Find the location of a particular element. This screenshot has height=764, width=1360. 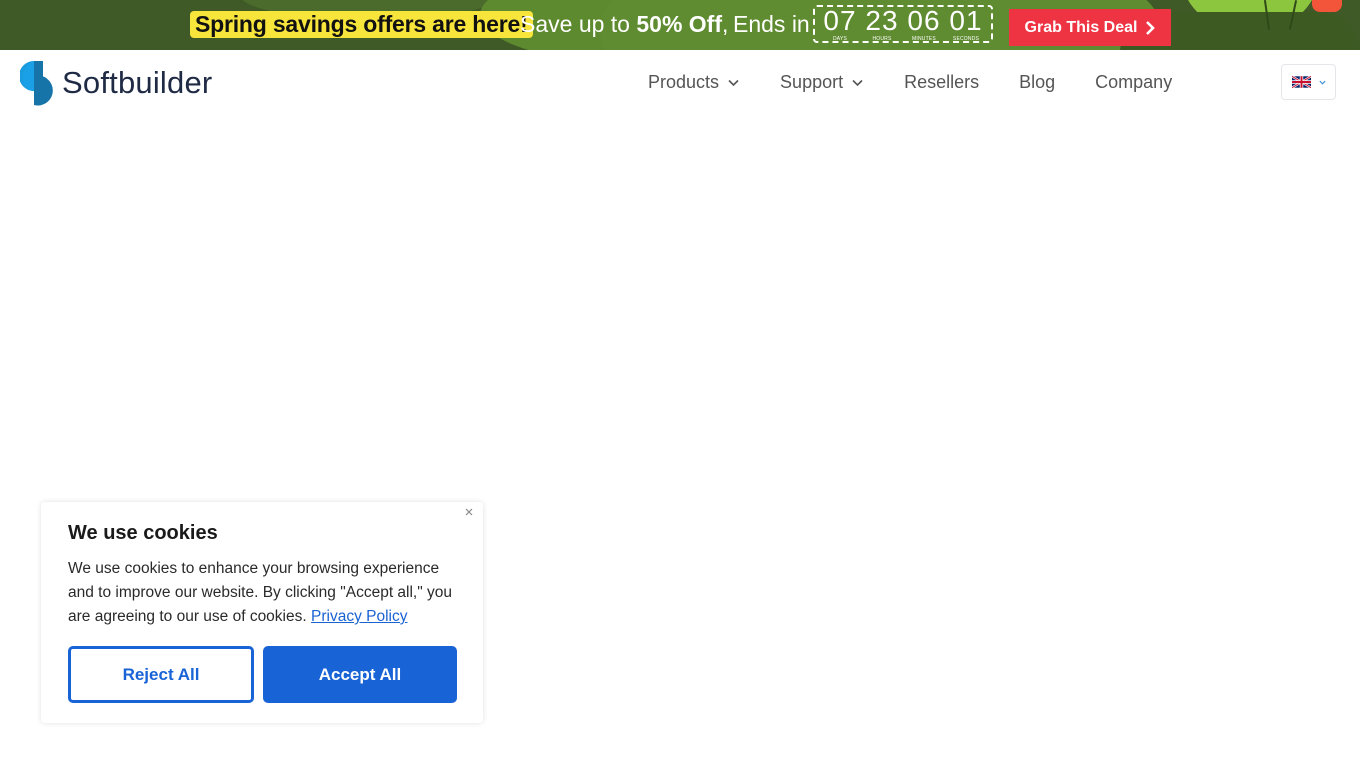

countdown-value: 01 is located at coordinates (966, 20).